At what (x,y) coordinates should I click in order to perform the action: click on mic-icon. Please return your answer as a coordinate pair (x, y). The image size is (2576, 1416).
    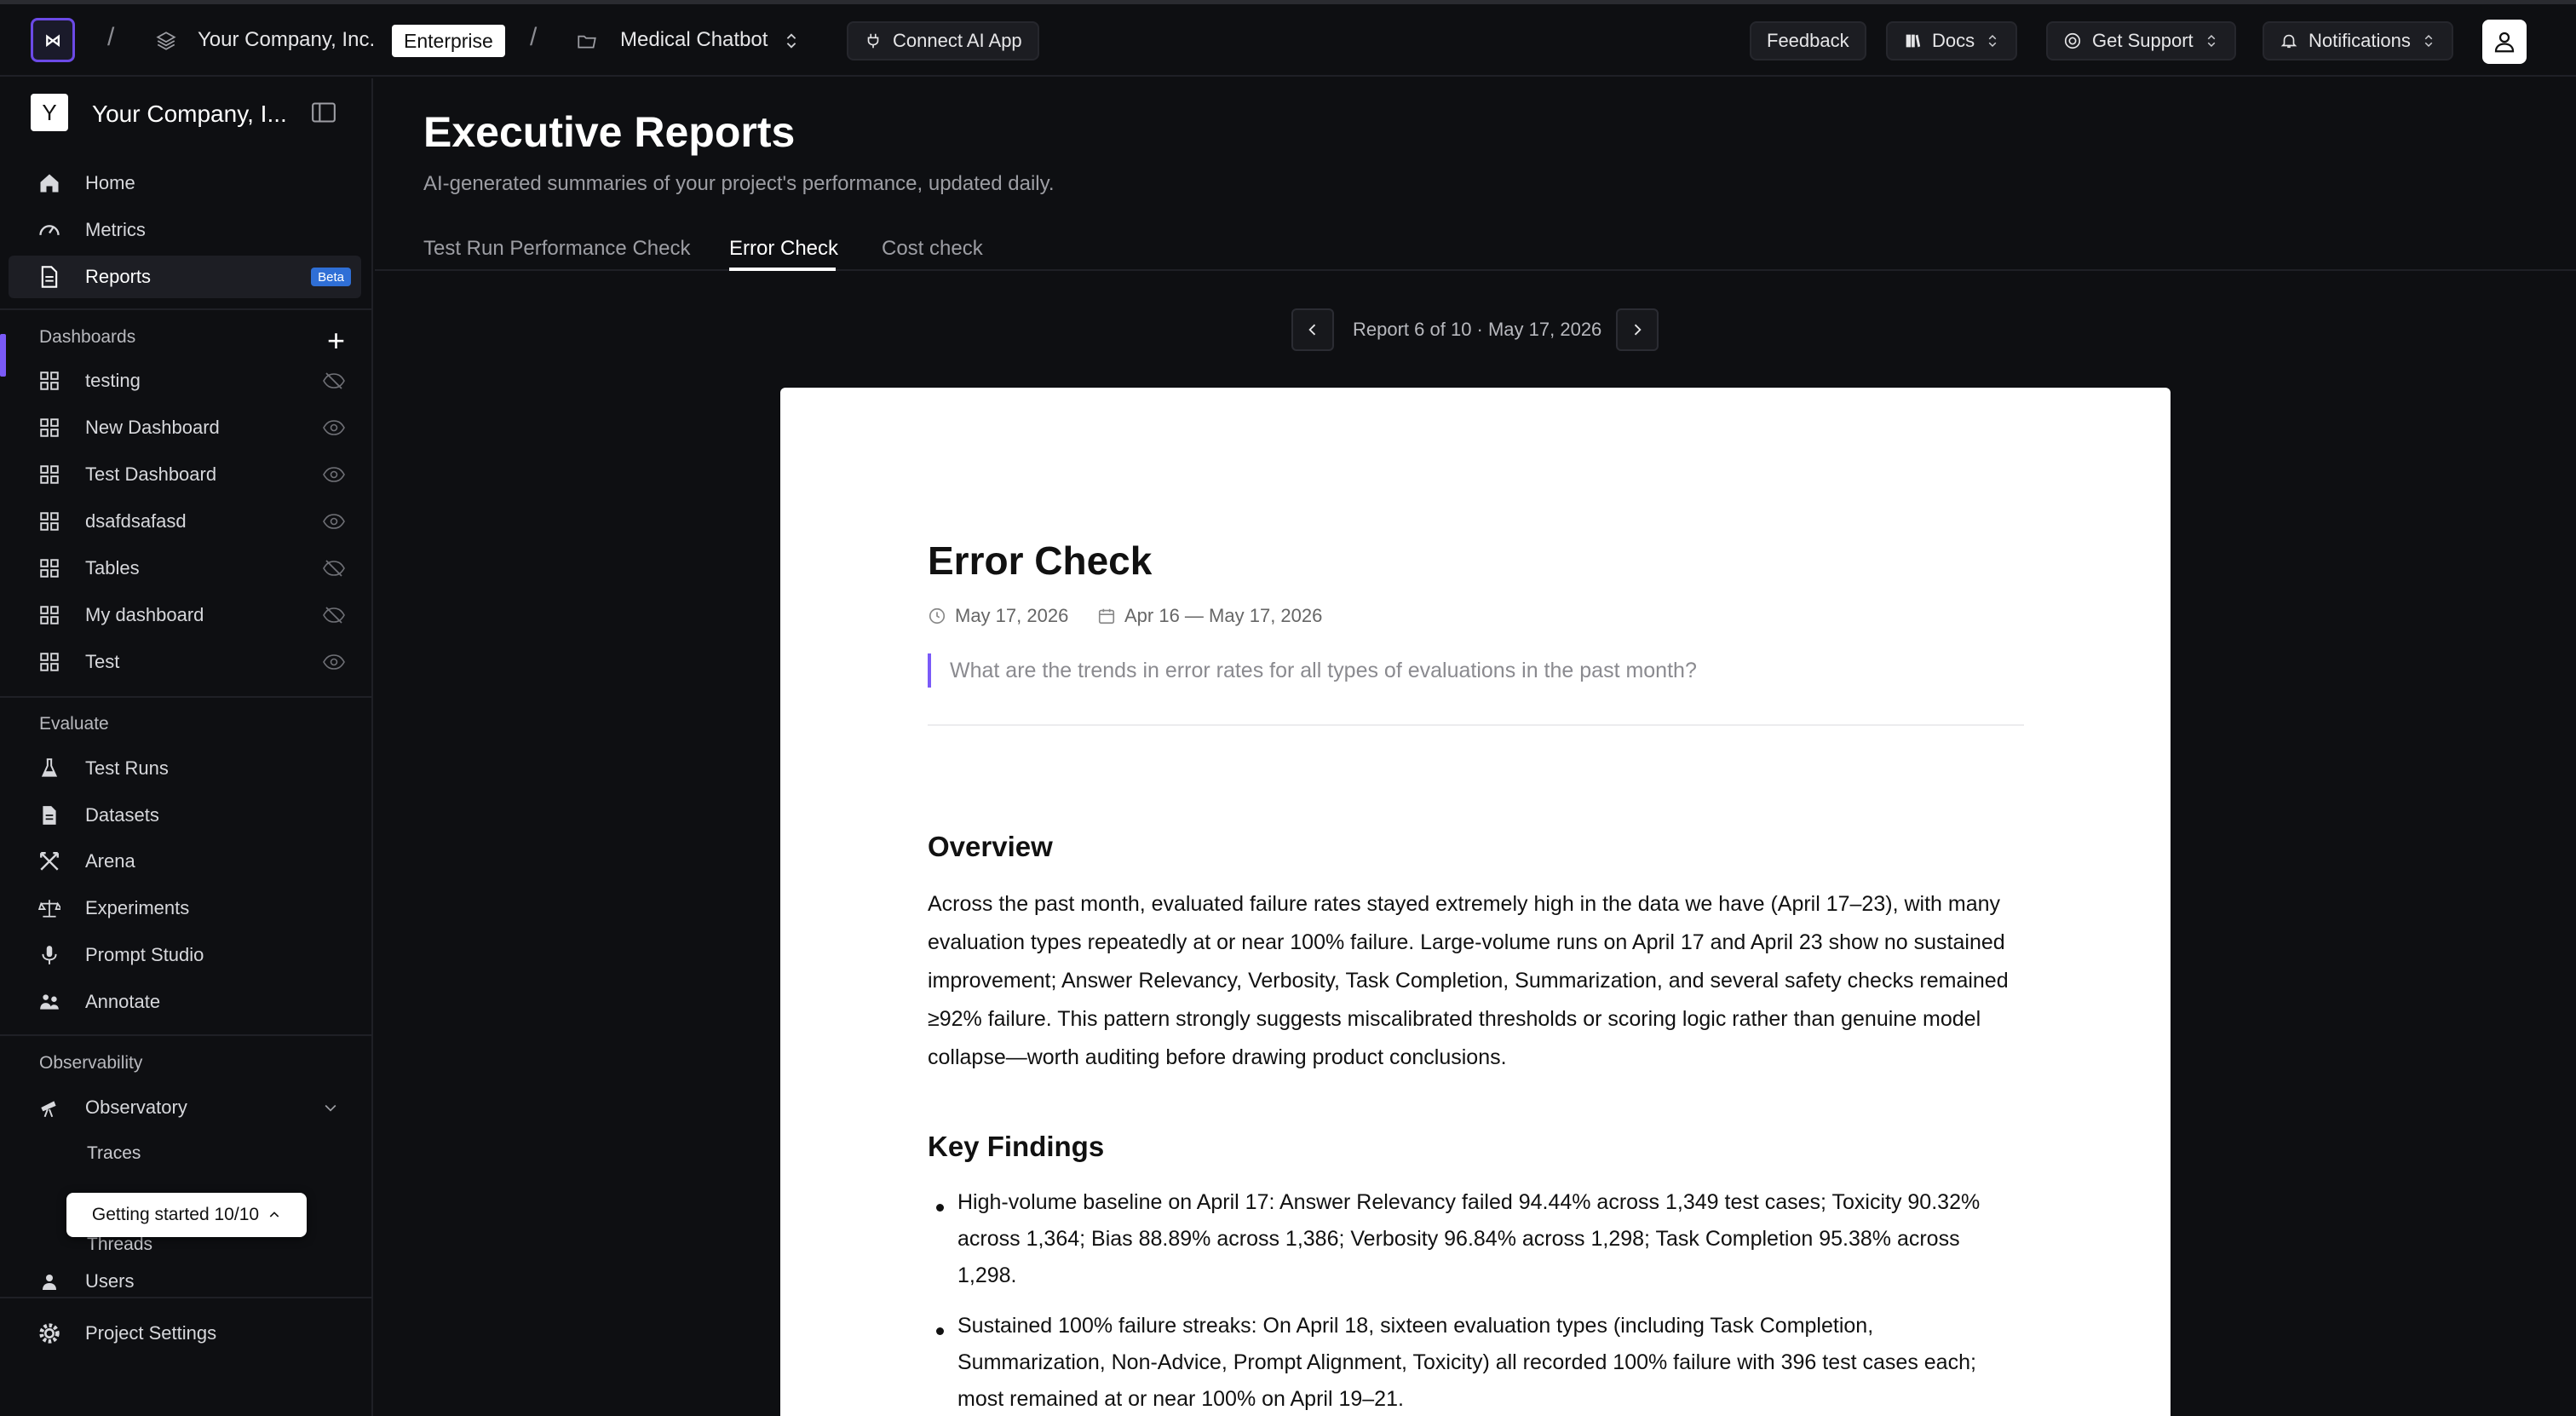
    Looking at the image, I should click on (49, 955).